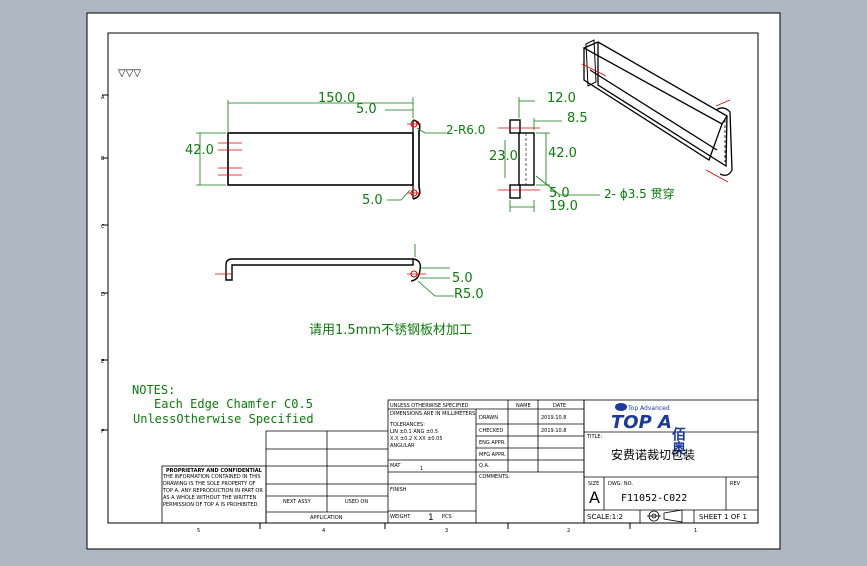  I want to click on svg-text: SIZE, so click(593, 484).